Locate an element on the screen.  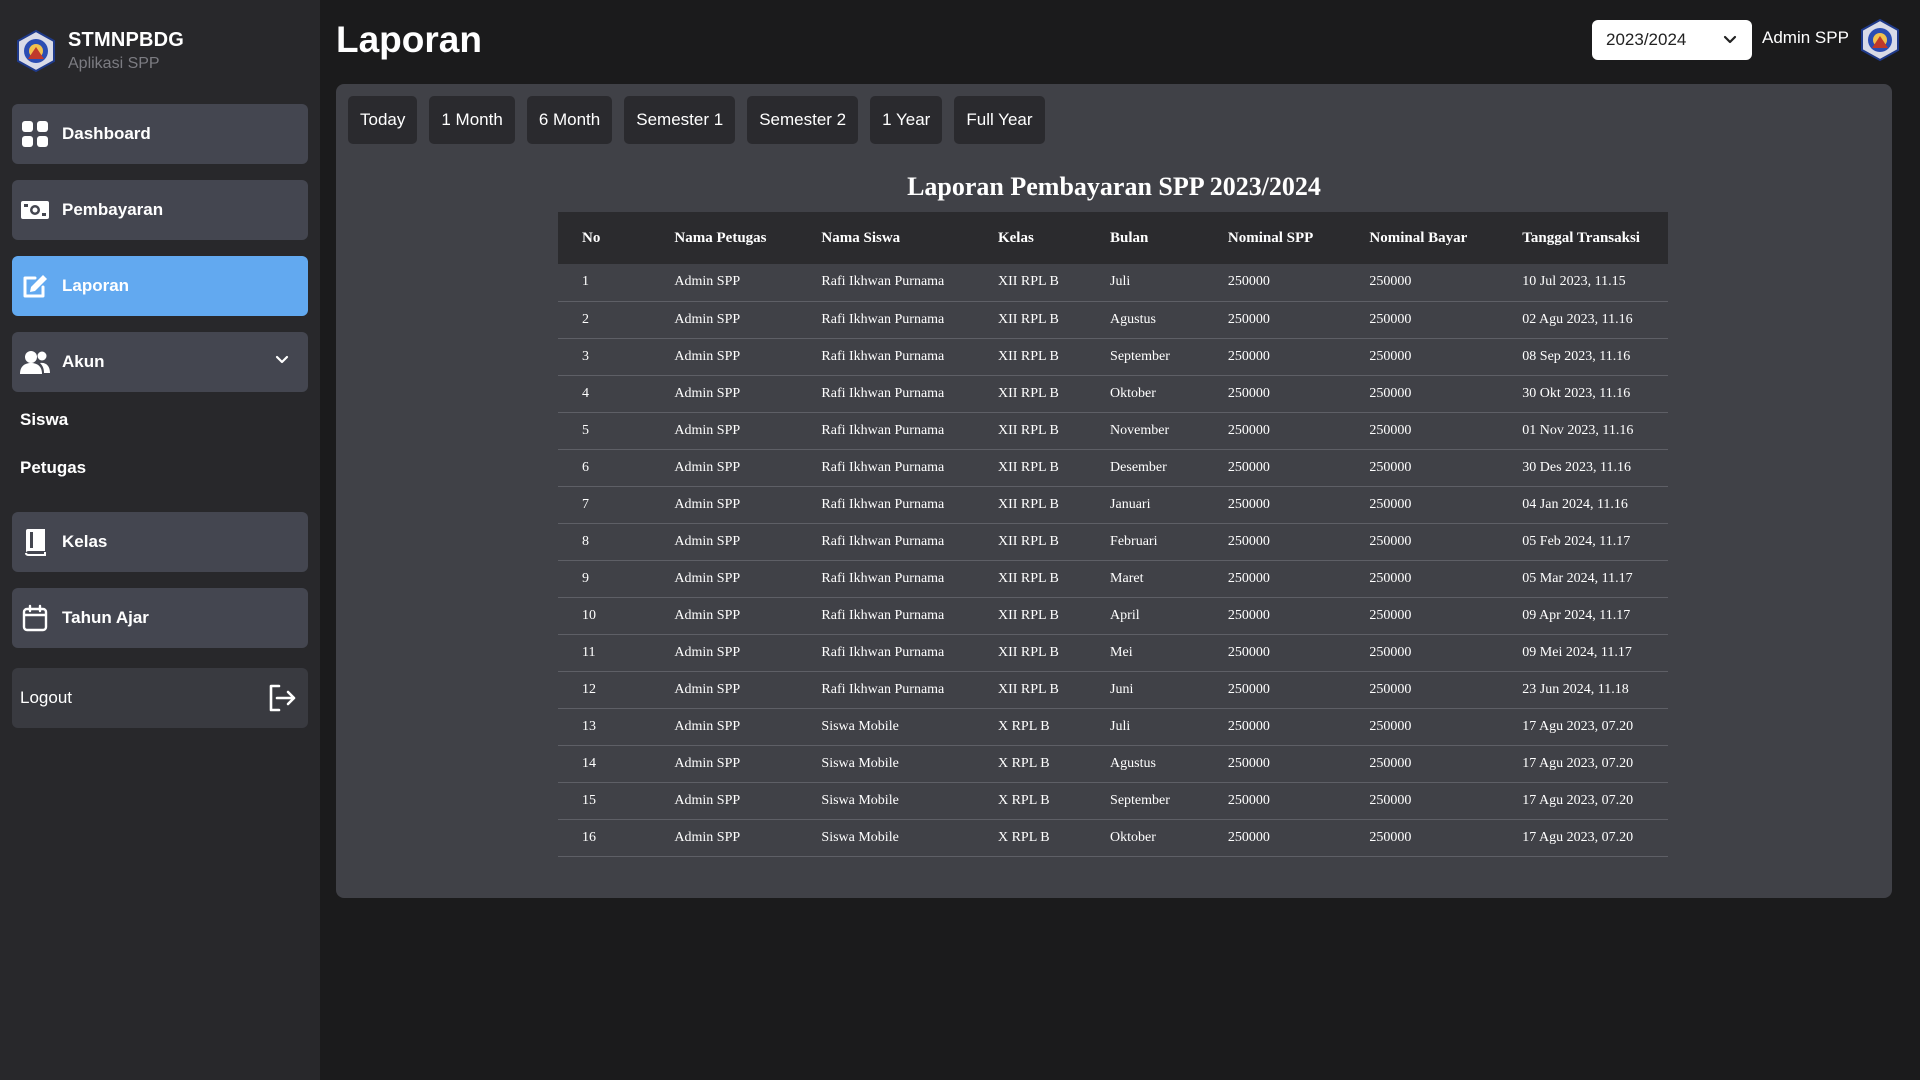
column-header: Nama Petugas is located at coordinates (720, 237).